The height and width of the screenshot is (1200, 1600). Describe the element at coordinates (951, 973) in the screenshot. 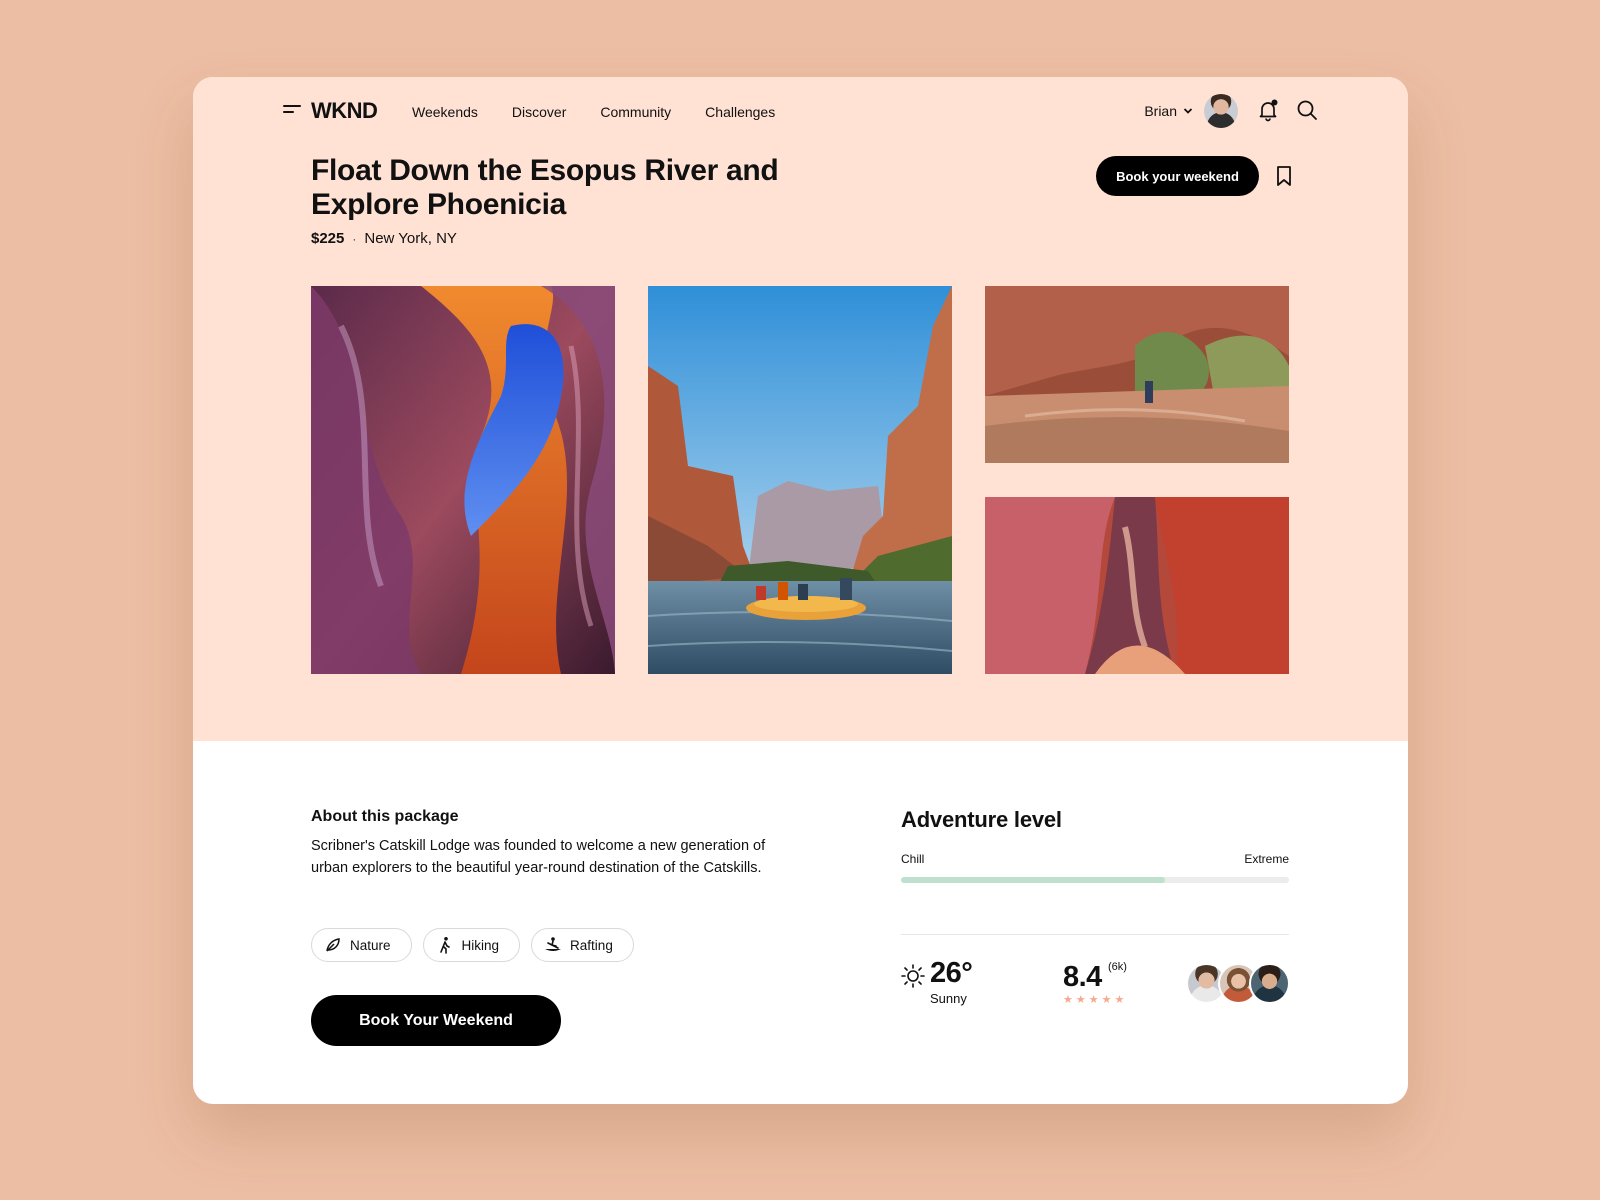

I see `temperature: 26°` at that location.